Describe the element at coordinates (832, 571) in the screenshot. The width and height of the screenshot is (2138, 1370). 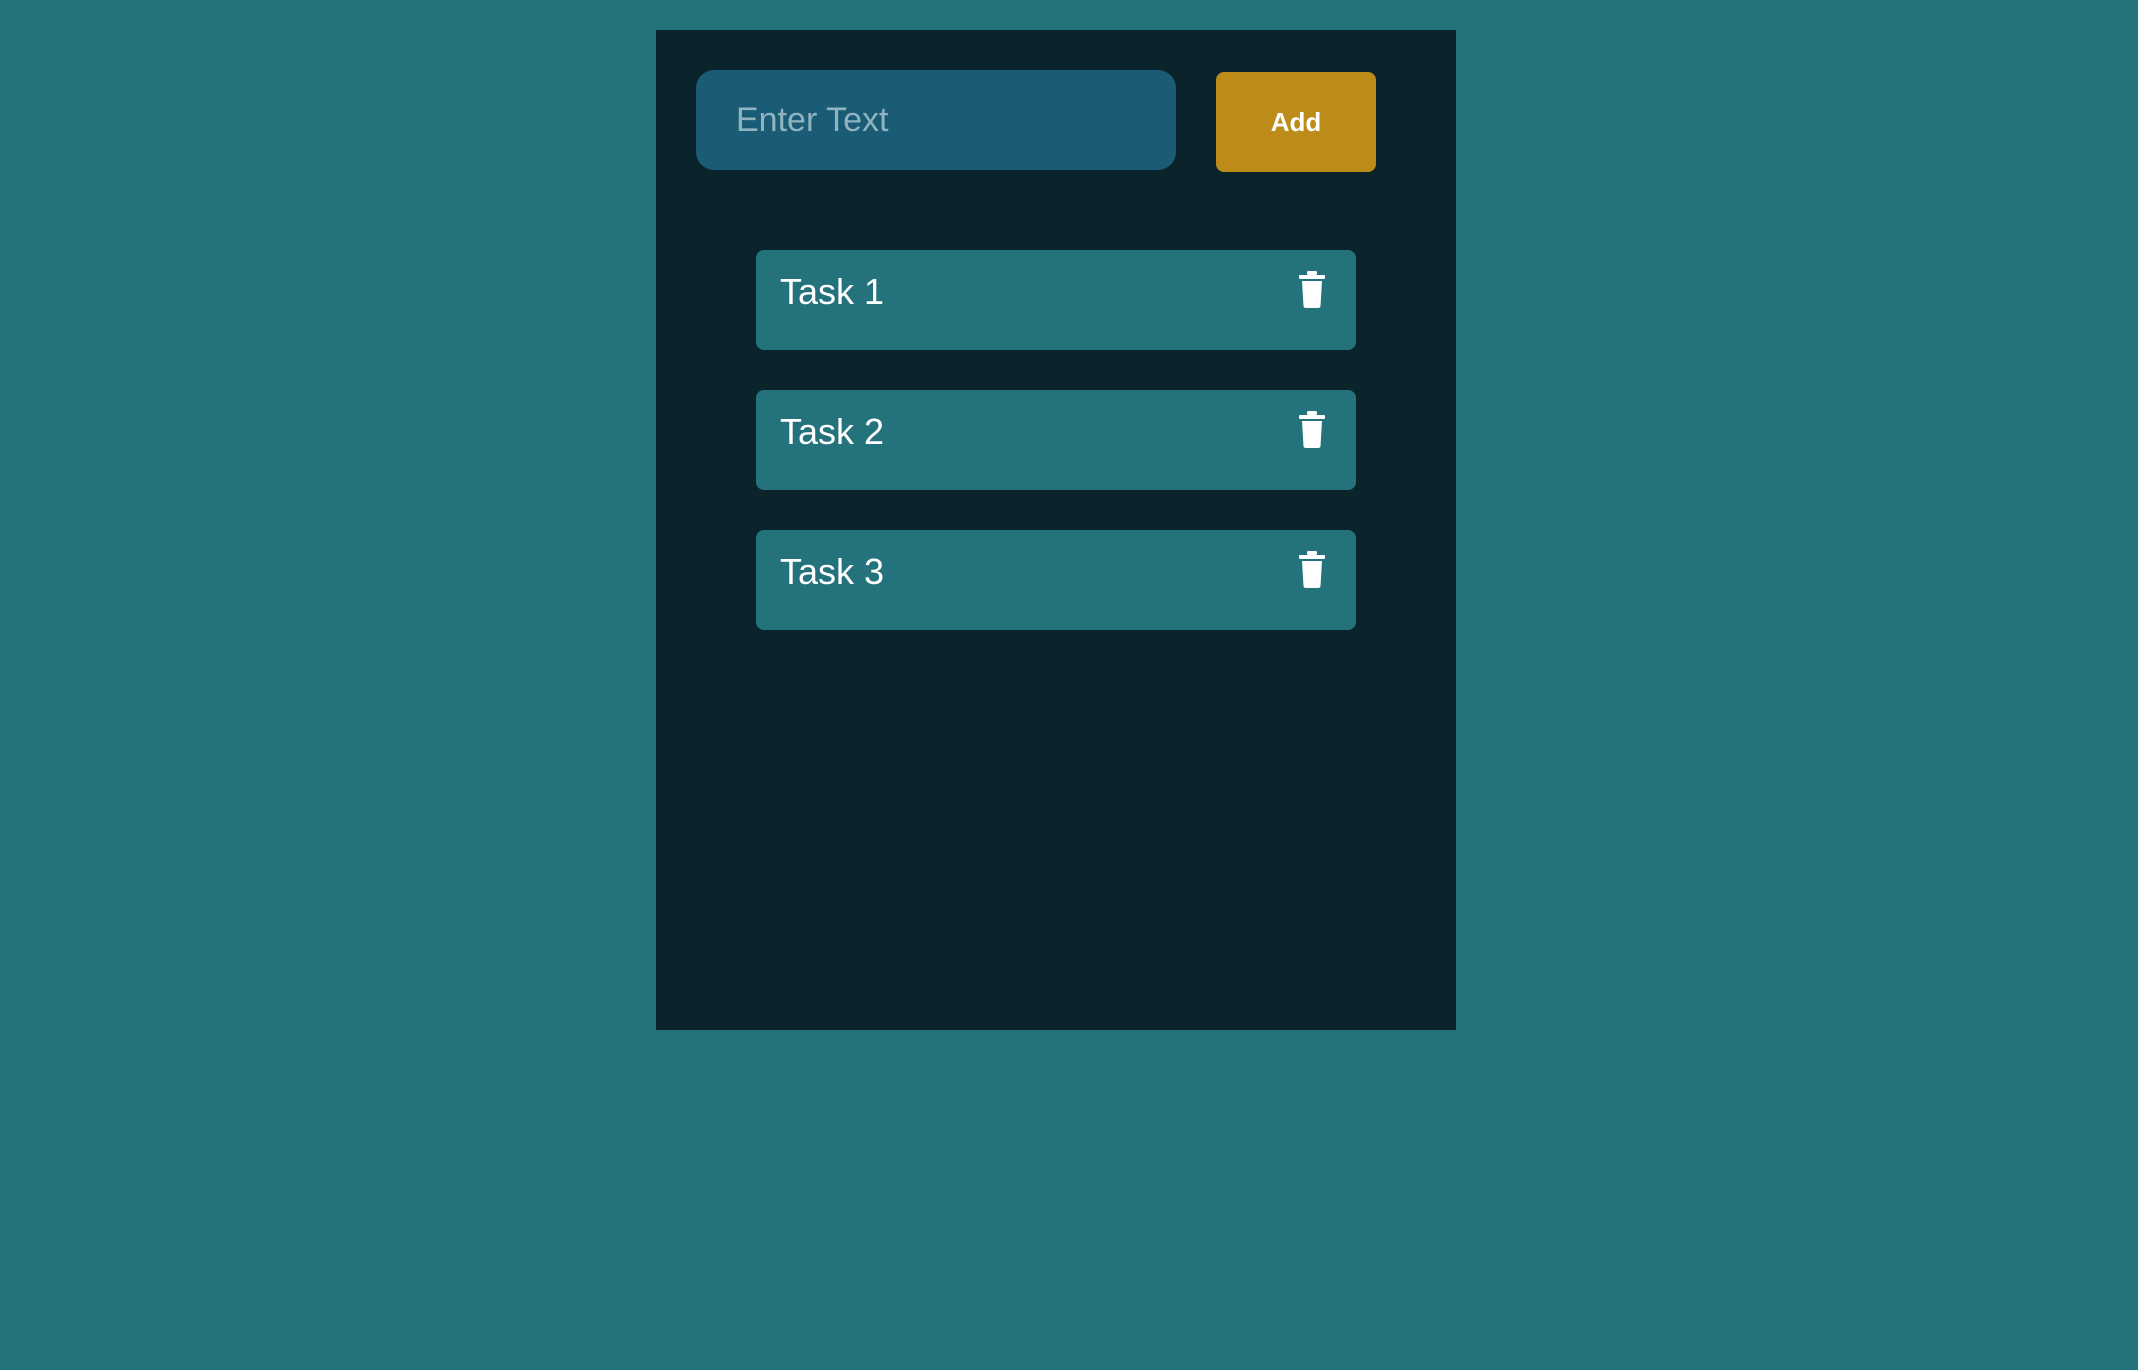
I see `task-label: Task 3` at that location.